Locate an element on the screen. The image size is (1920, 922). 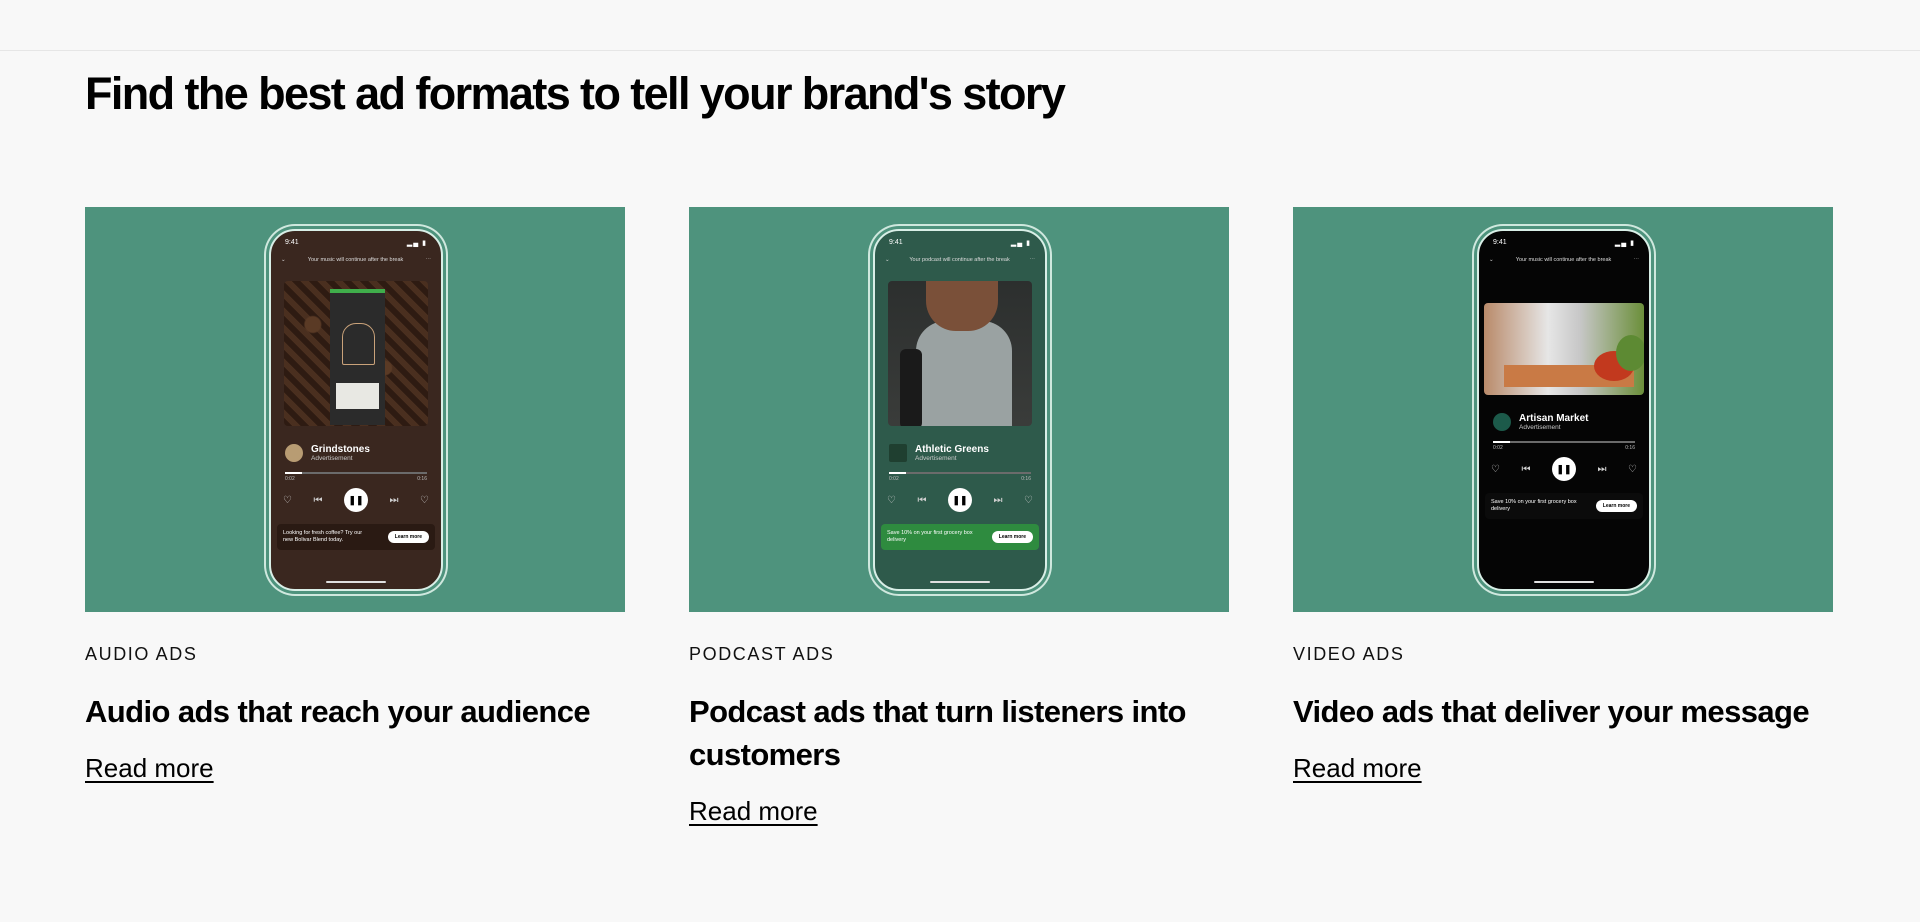
card-eyebrow: PODCAST ADS is located at coordinates (762, 654).